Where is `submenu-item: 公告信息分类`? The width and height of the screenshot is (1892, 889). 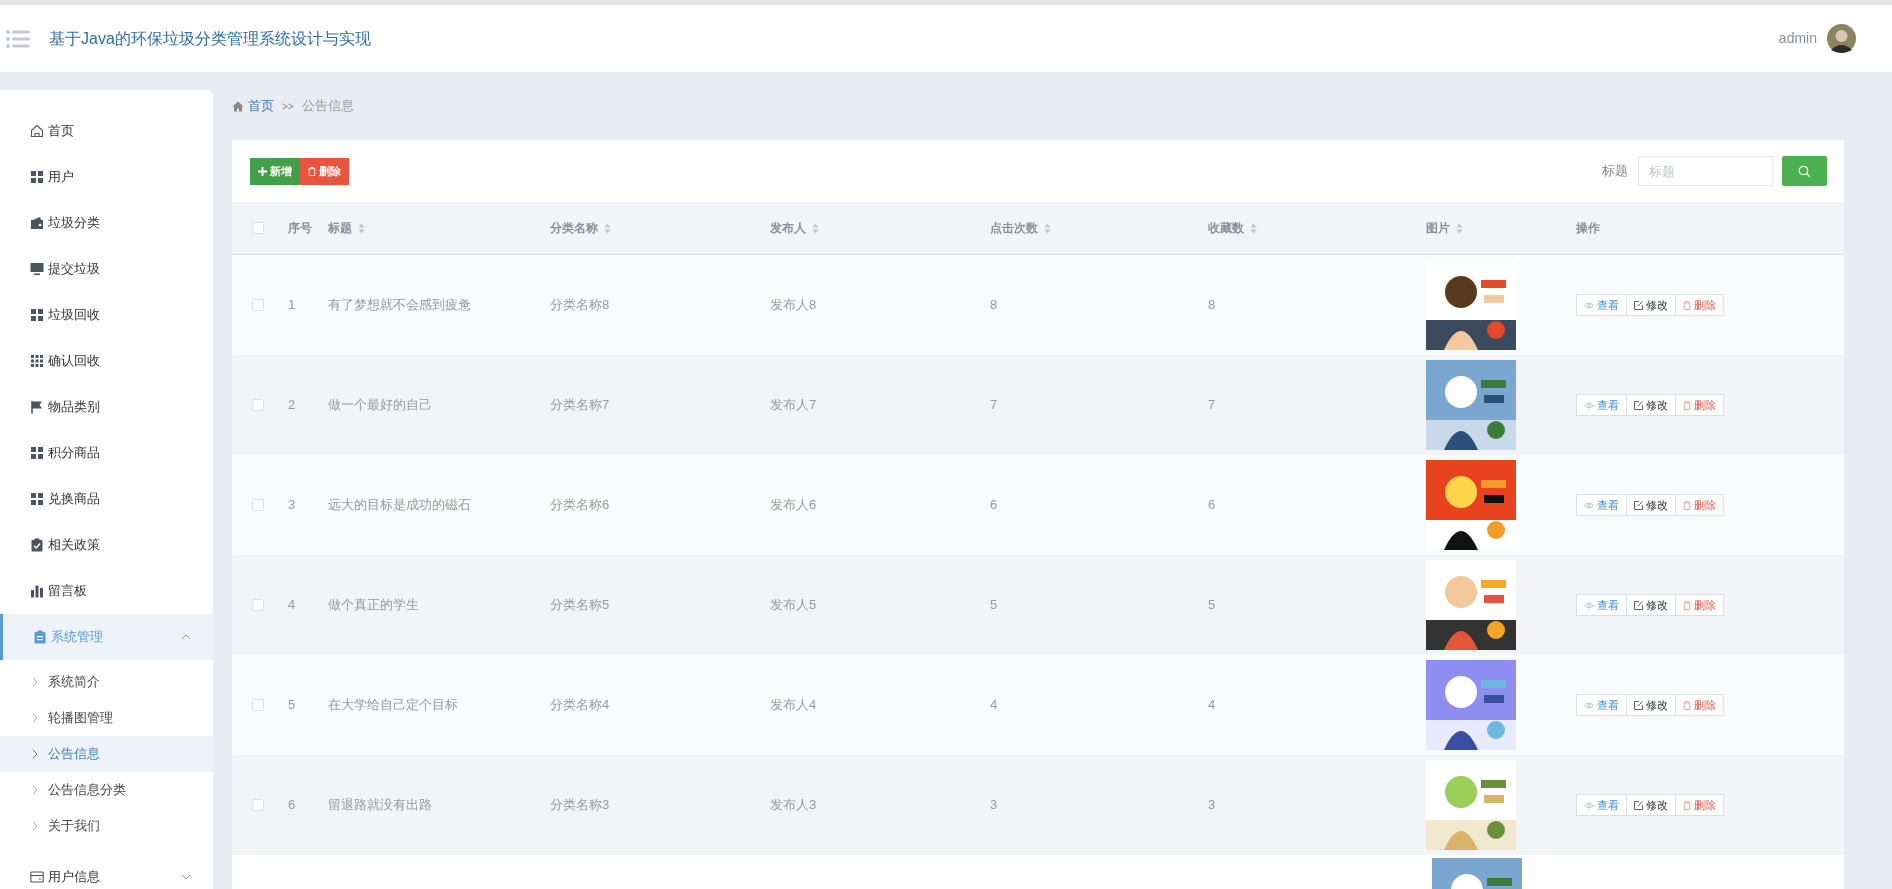
submenu-item: 公告信息分类 is located at coordinates (106, 790).